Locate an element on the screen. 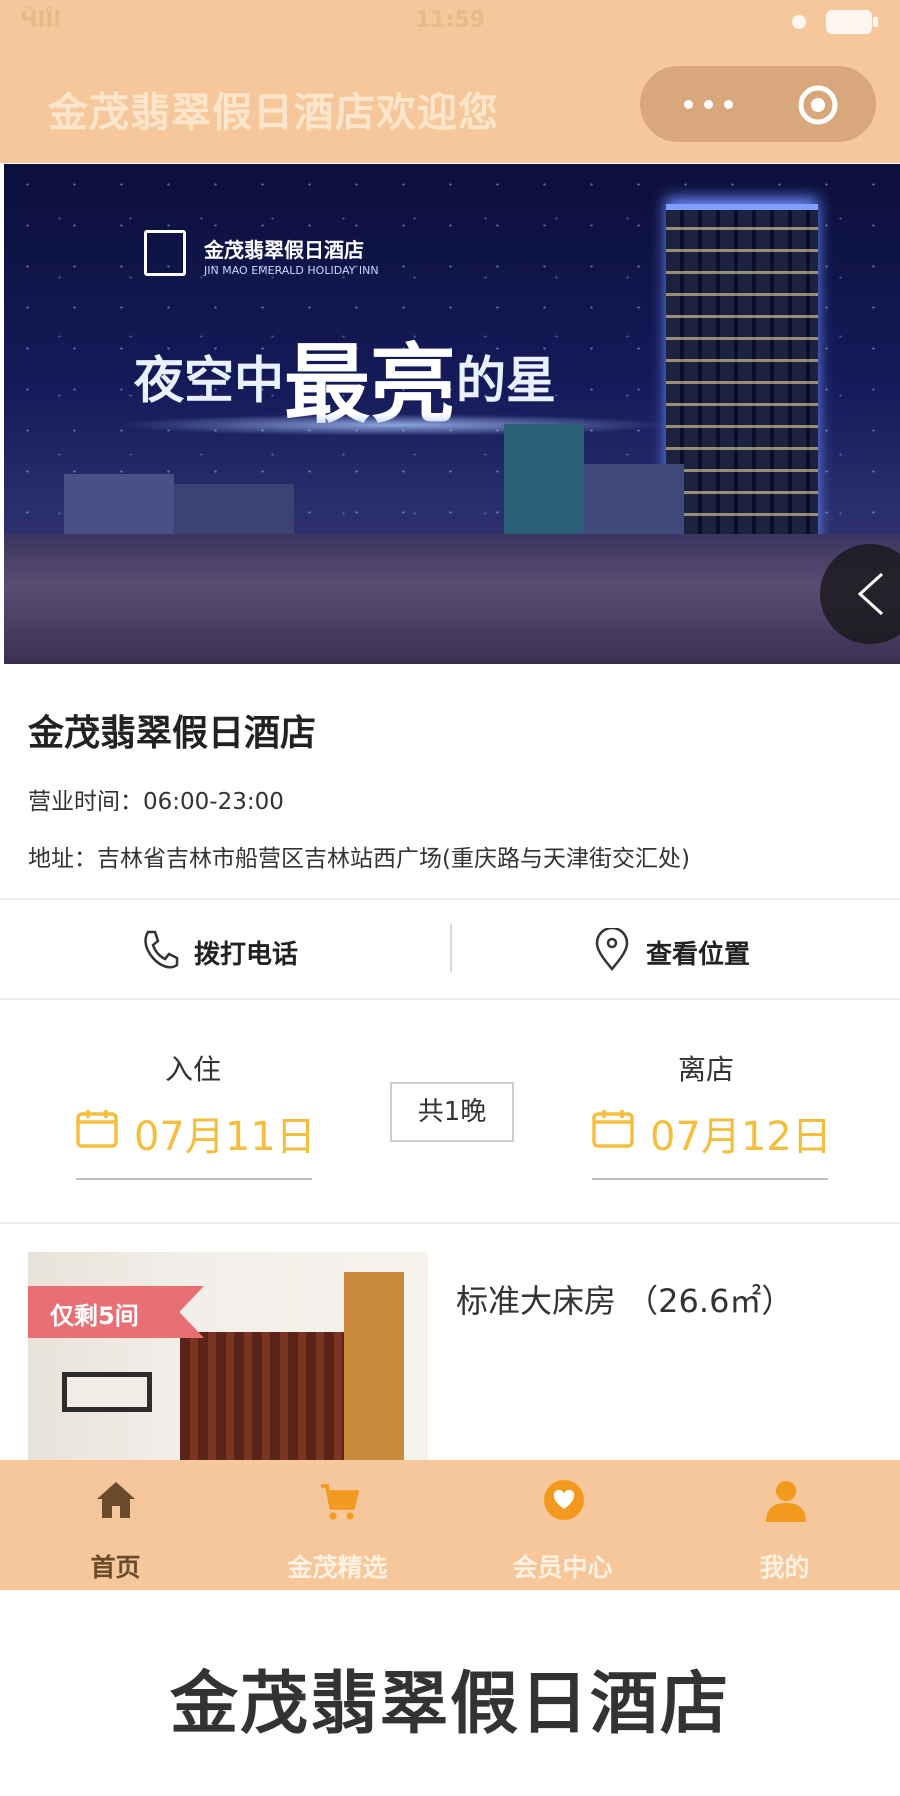  badge-text: 仅剩5间 is located at coordinates (94, 1316).